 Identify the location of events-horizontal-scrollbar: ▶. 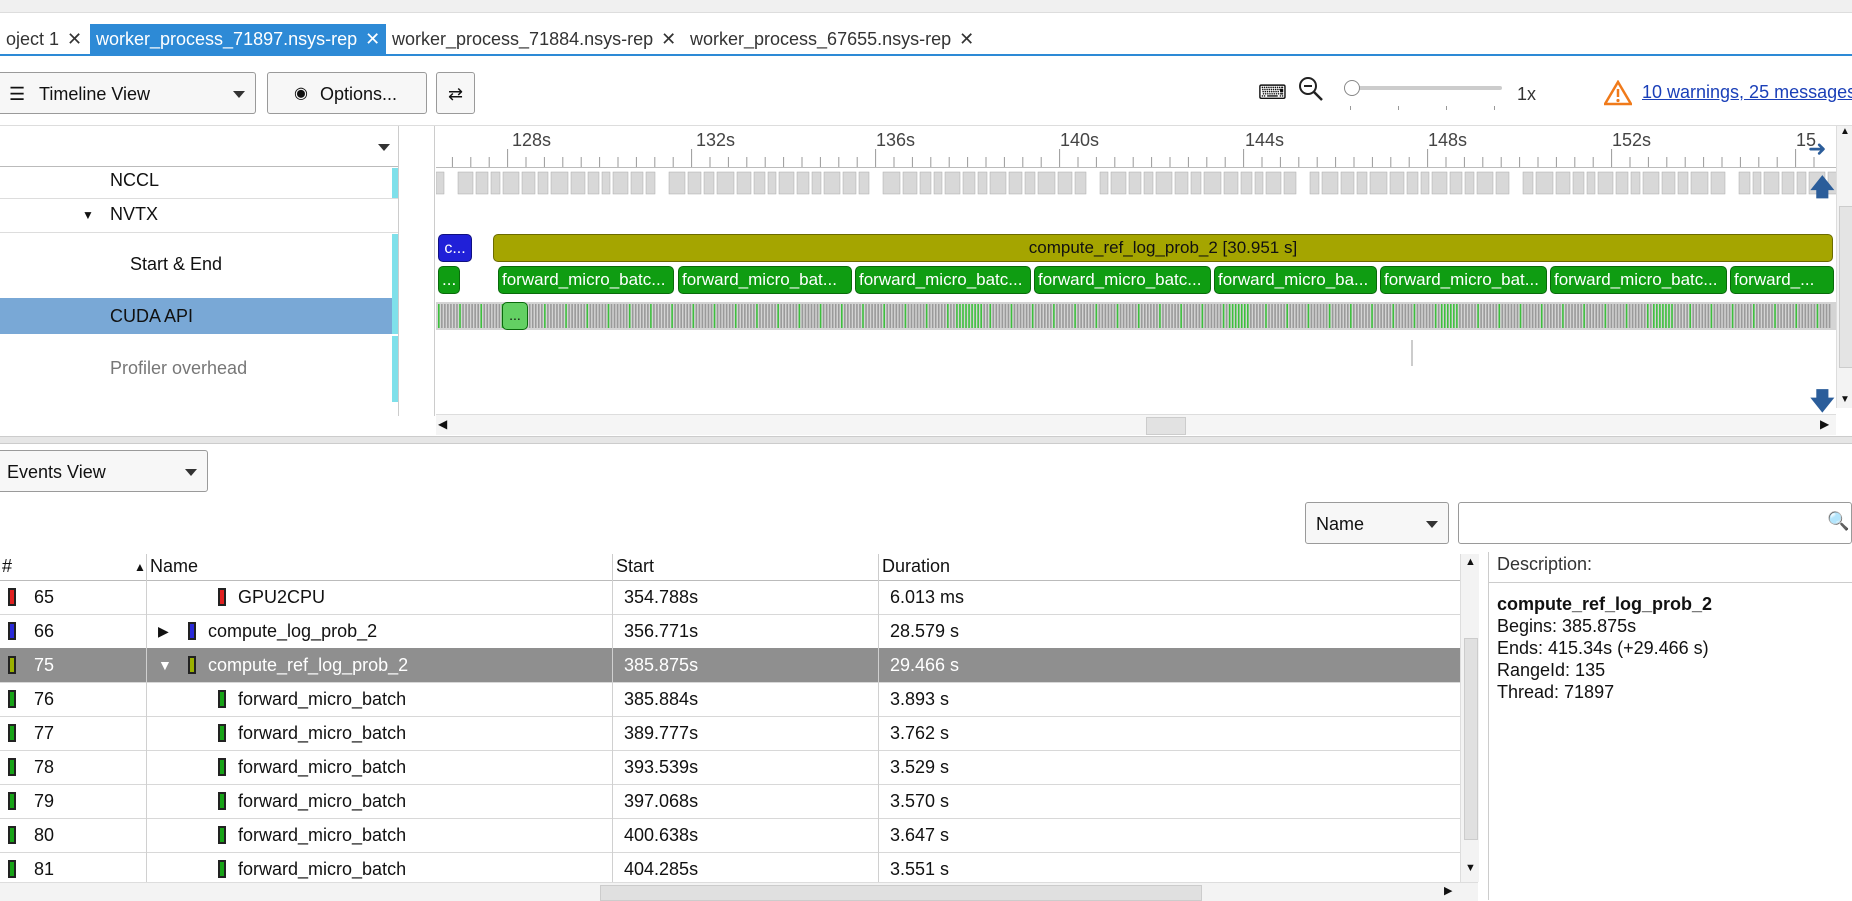
(739, 891).